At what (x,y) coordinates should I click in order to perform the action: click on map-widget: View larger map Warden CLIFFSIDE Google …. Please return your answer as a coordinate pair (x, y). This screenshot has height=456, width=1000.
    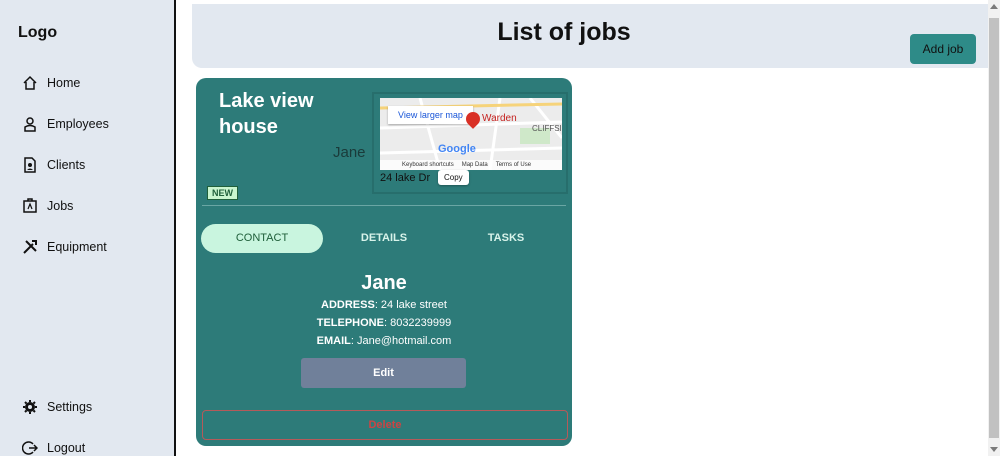
    Looking at the image, I should click on (470, 143).